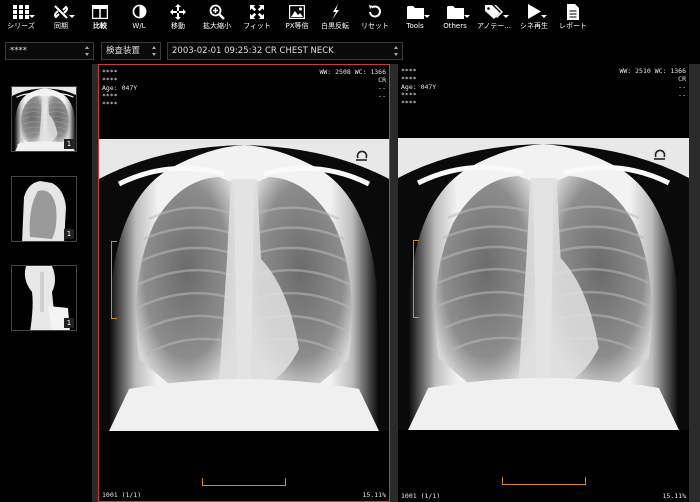  I want to click on wl-button: W/L, so click(139, 19).